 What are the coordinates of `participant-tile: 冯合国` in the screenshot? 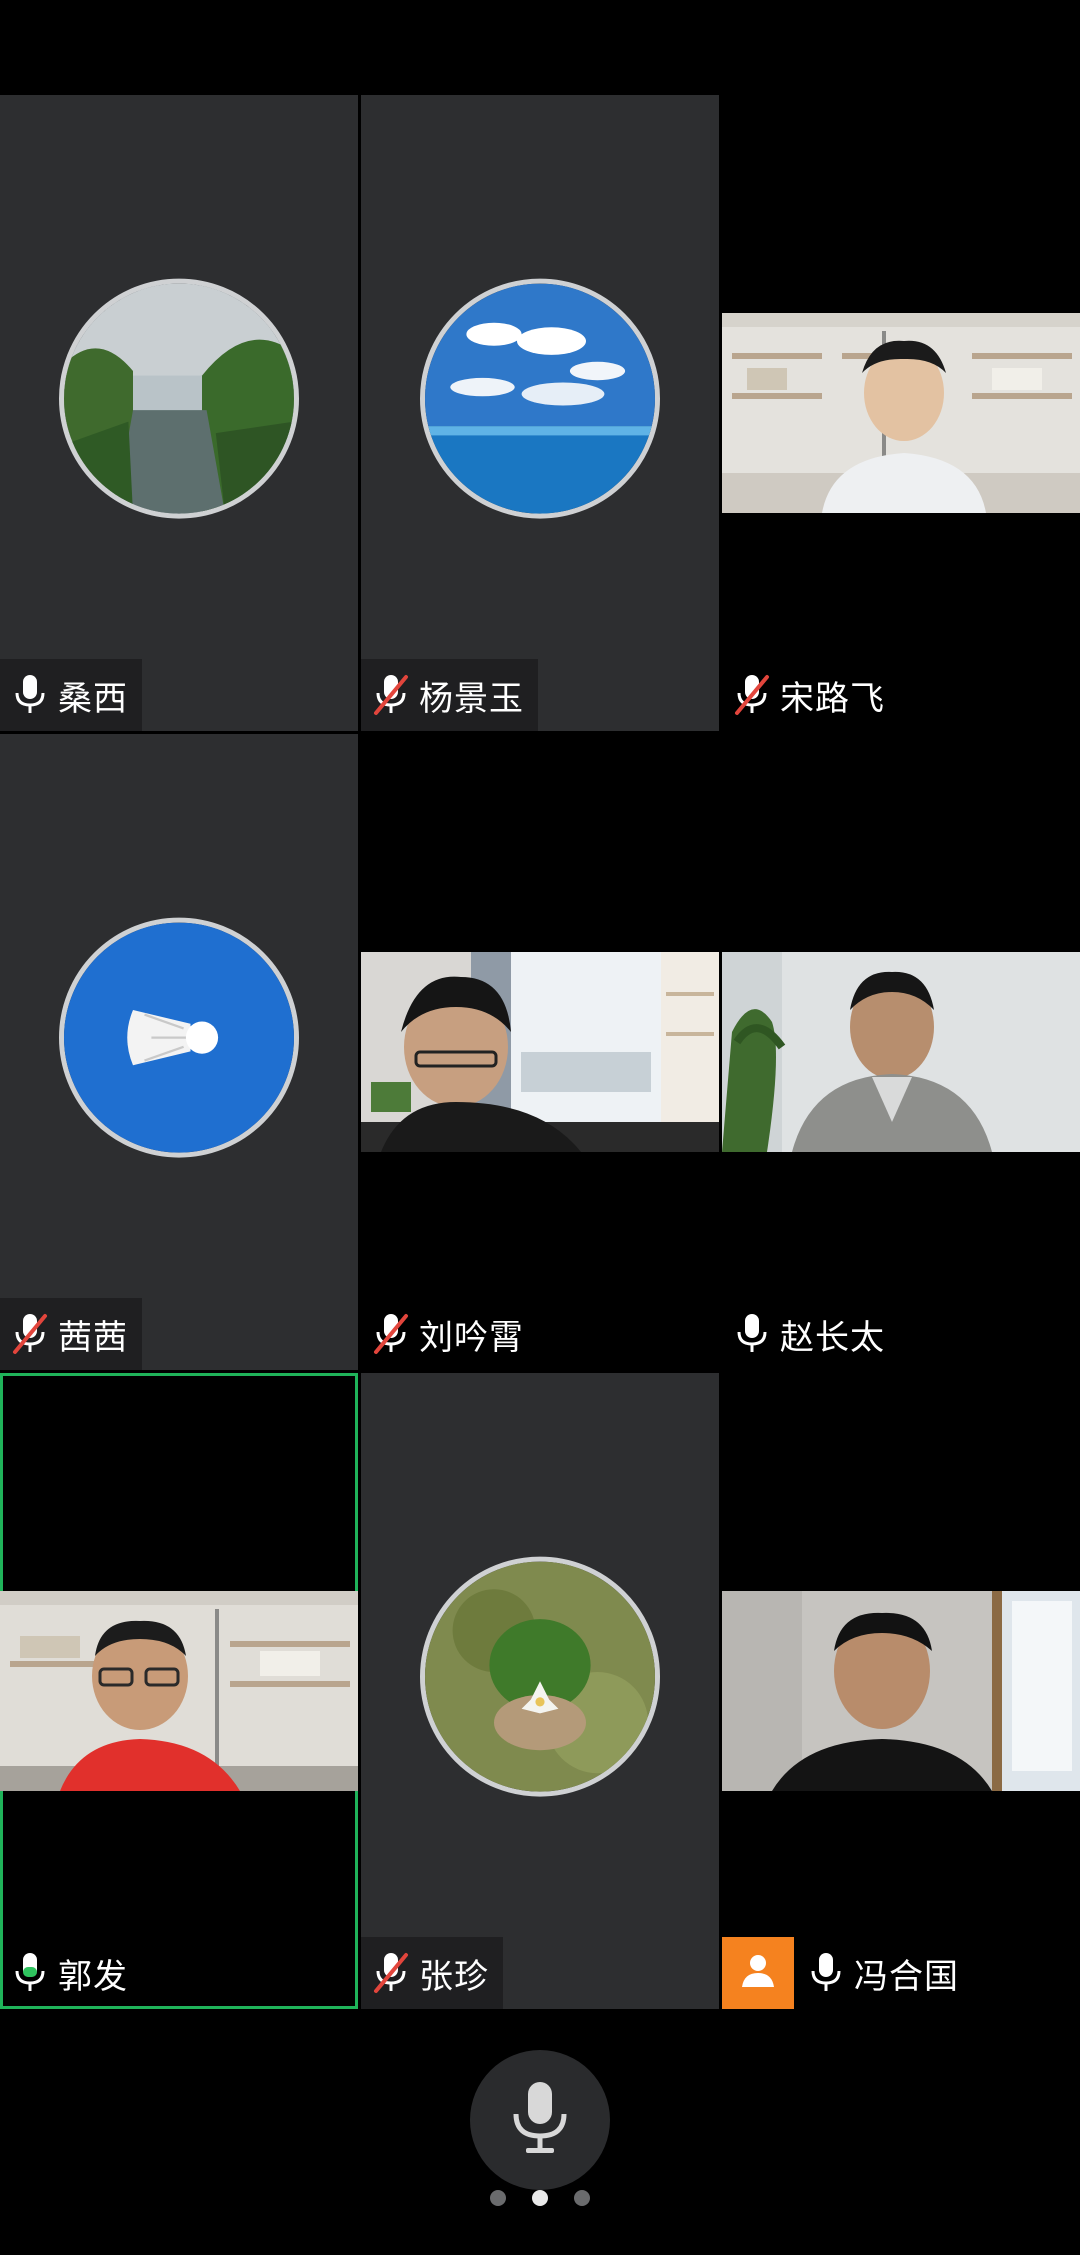 It's located at (901, 1691).